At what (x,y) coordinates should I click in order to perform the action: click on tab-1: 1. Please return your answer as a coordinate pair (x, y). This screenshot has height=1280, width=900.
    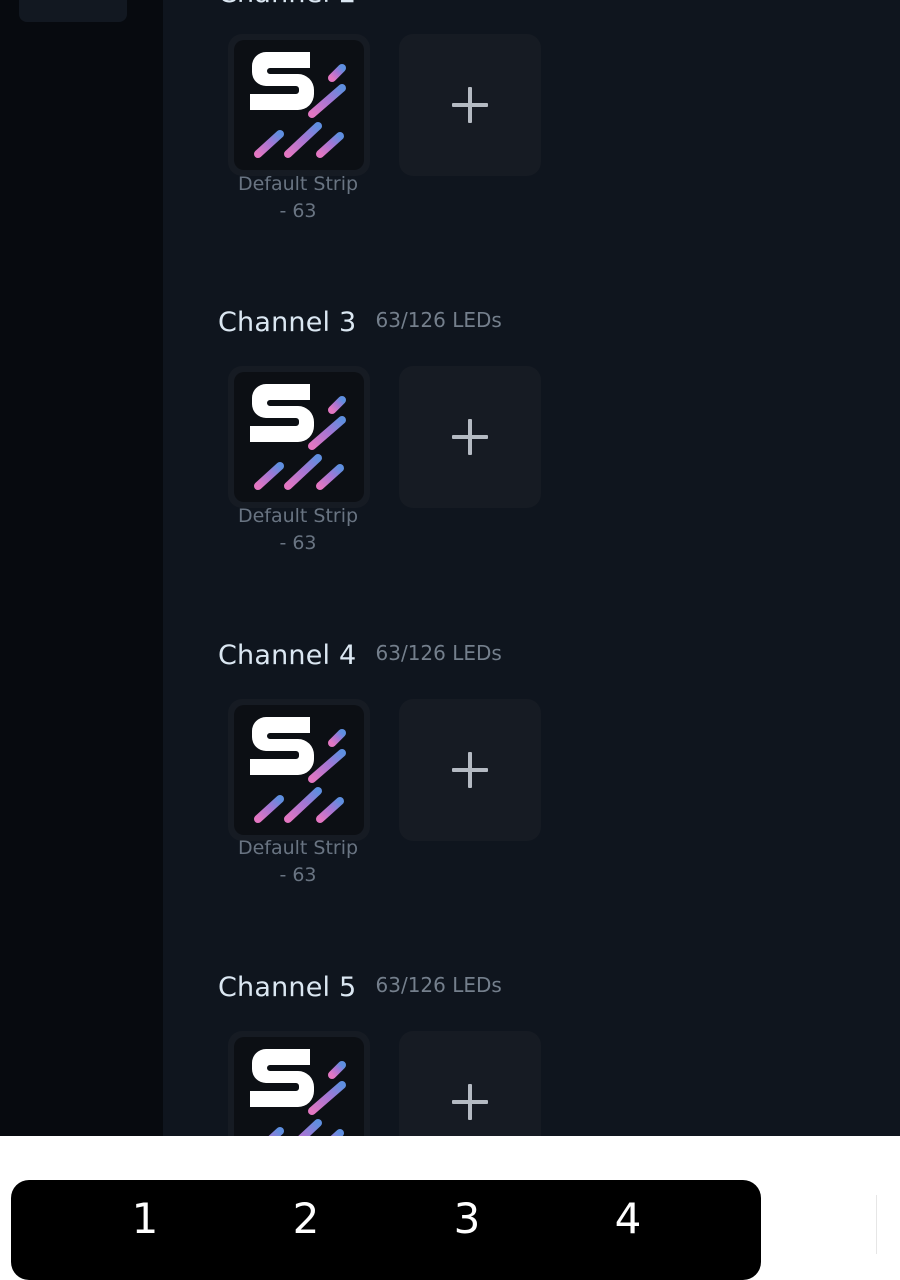
    Looking at the image, I should click on (145, 1218).